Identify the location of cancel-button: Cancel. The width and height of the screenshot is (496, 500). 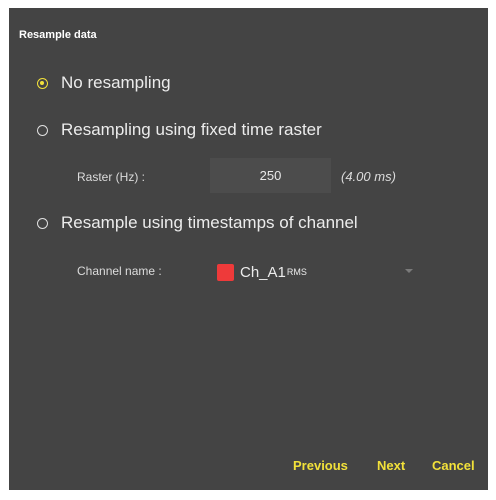
(453, 465).